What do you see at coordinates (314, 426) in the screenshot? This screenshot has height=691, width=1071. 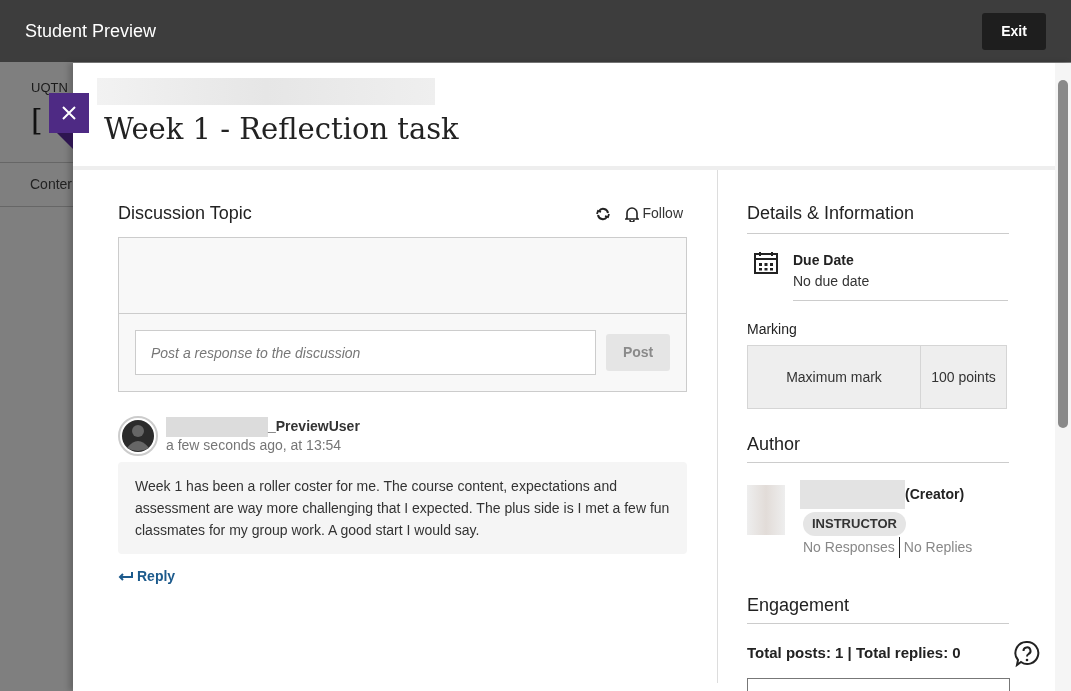 I see `post-author: _PreviewUser` at bounding box center [314, 426].